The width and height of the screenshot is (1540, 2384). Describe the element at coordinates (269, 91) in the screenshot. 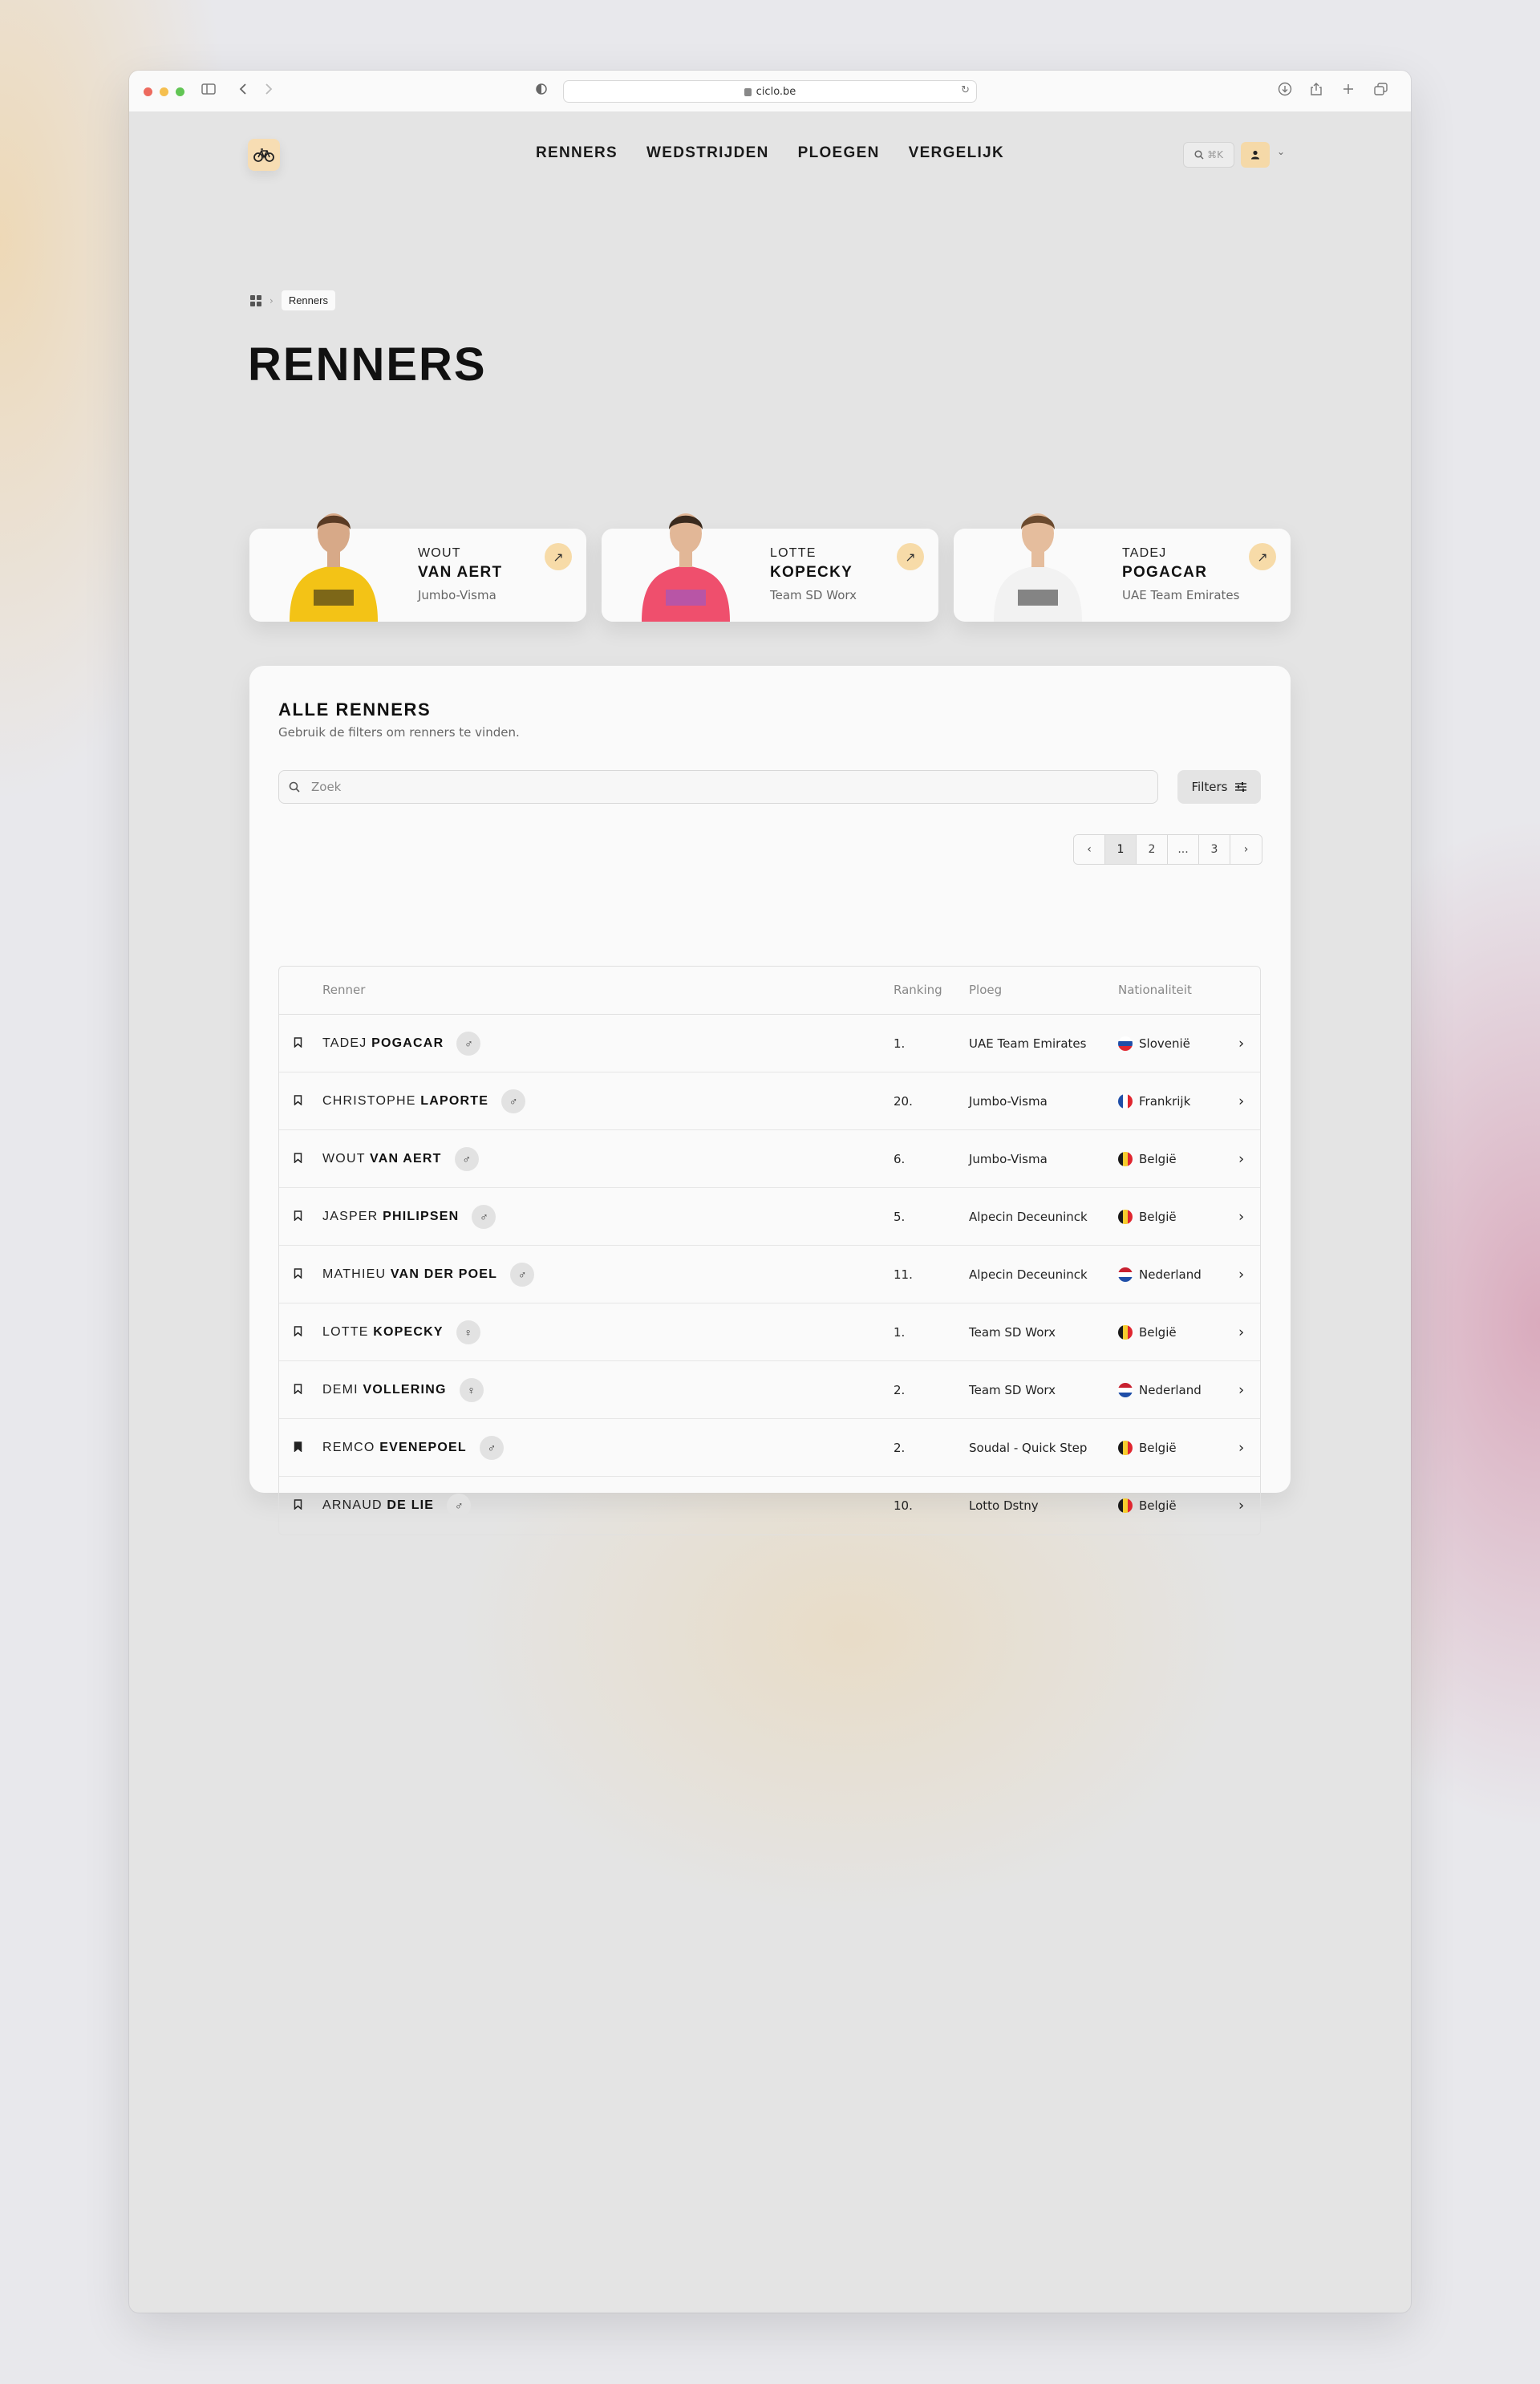

I see `forward-icon` at that location.